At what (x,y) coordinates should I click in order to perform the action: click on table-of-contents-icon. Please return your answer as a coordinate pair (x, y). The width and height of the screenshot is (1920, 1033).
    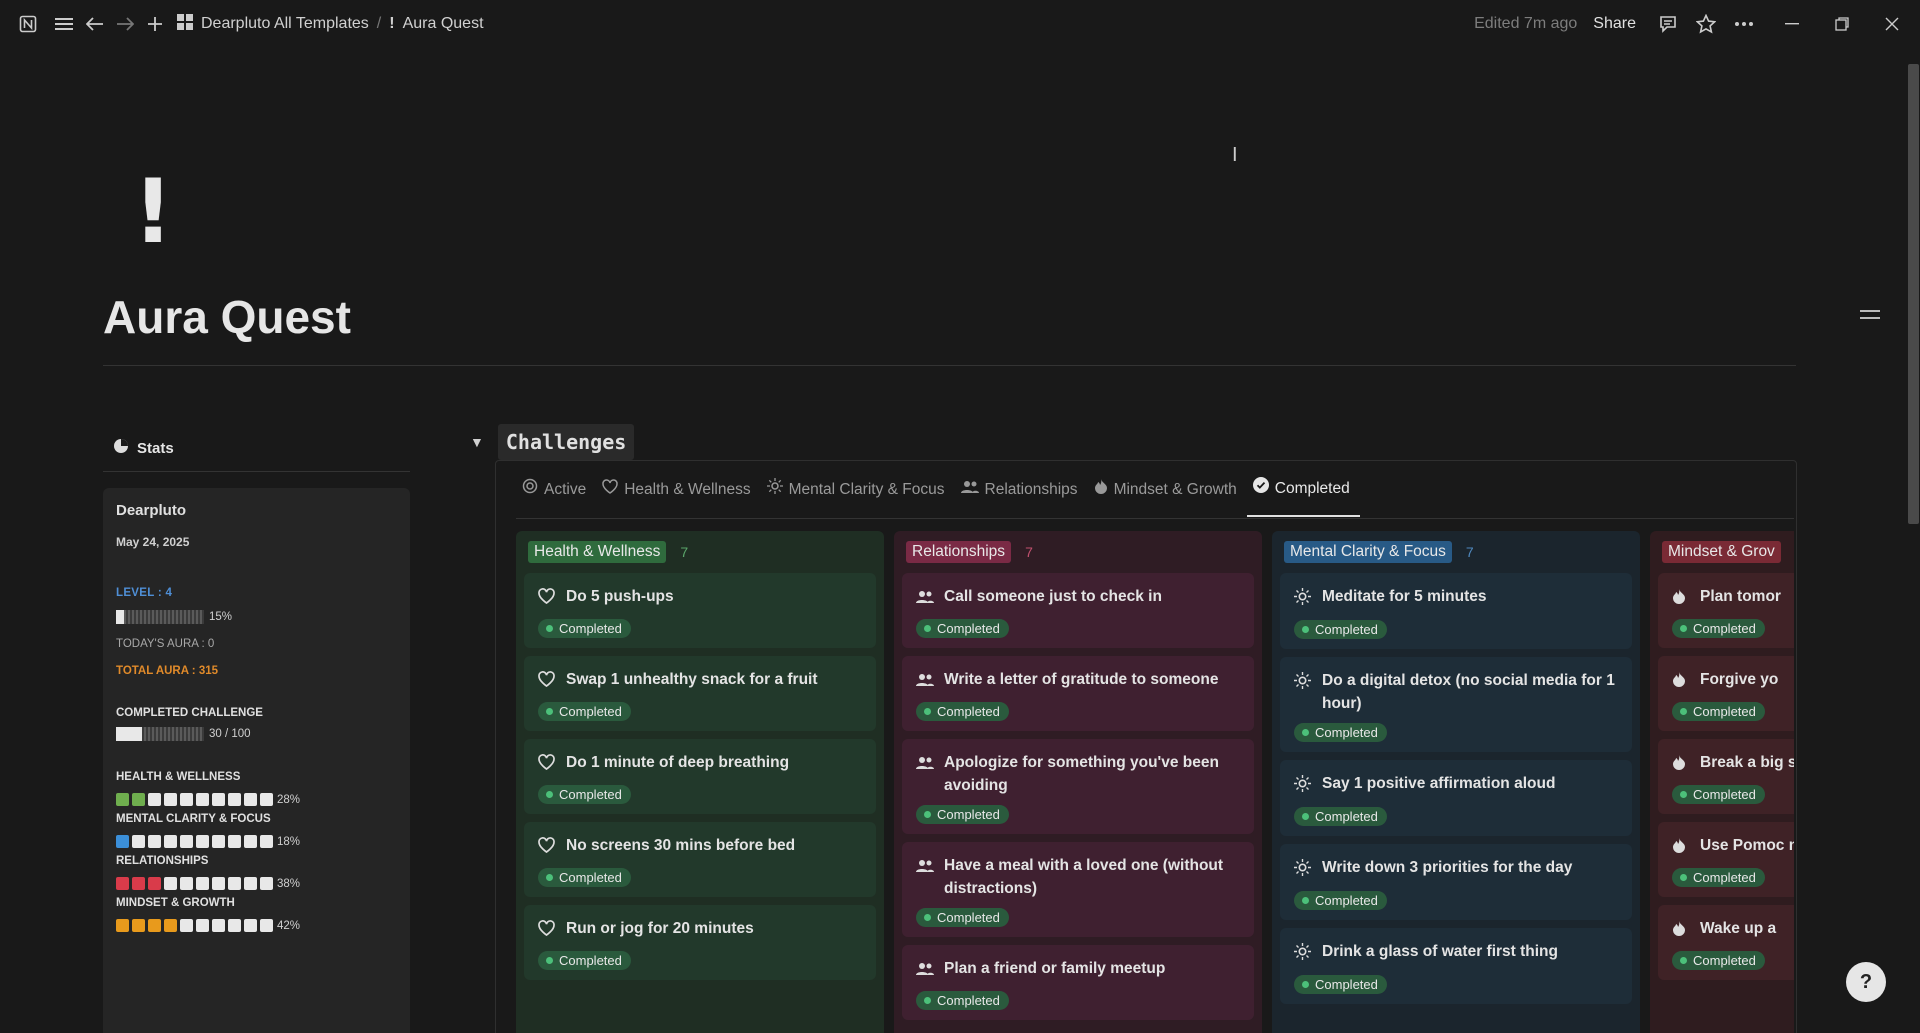
    Looking at the image, I should click on (1870, 317).